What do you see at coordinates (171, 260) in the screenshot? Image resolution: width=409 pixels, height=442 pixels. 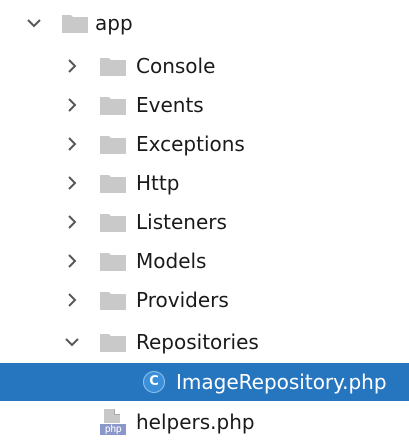 I see `tree-label-models: Models` at bounding box center [171, 260].